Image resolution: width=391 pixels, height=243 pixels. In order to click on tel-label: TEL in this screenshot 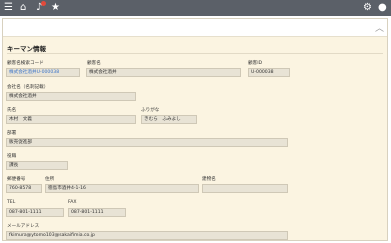, I will do `click(11, 202)`.